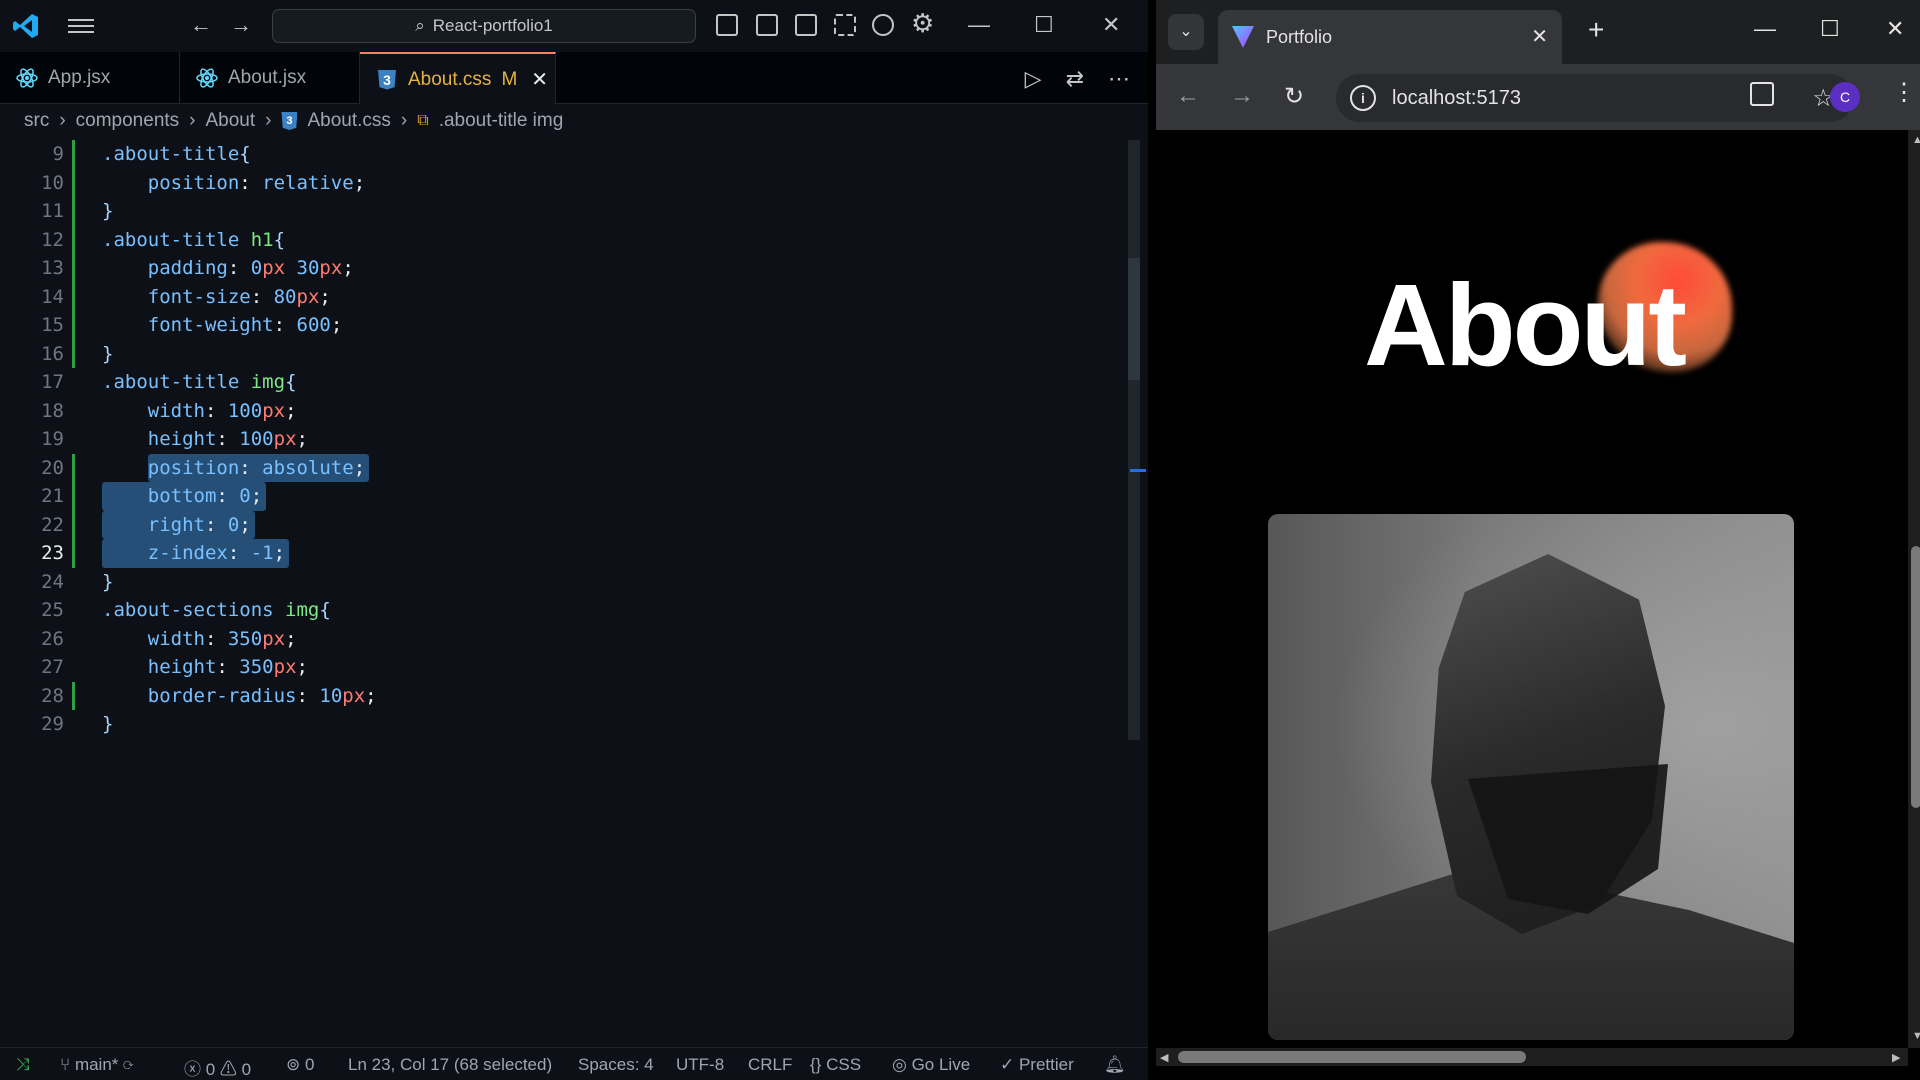 This screenshot has width=1920, height=1080. Describe the element at coordinates (560, 296) in the screenshot. I see `code-line: 14 font-size: 80px;` at that location.